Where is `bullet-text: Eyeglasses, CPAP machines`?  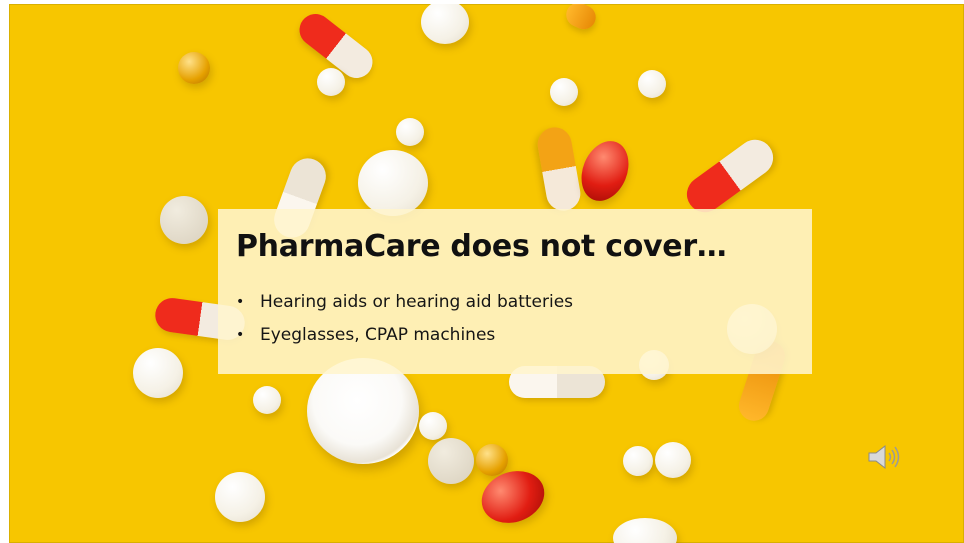 bullet-text: Eyeglasses, CPAP machines is located at coordinates (378, 334).